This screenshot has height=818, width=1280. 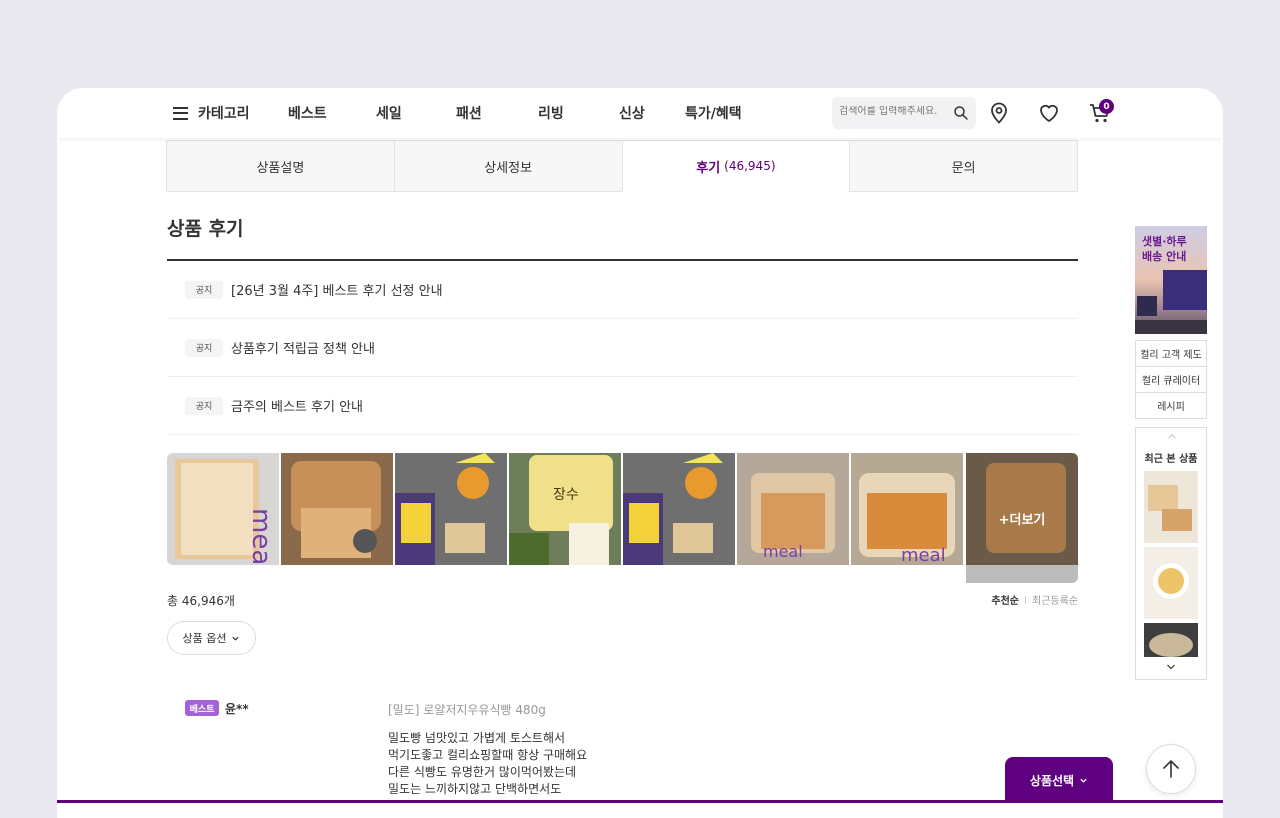 What do you see at coordinates (1005, 599) in the screenshot?
I see `sort-recommended: 추천순` at bounding box center [1005, 599].